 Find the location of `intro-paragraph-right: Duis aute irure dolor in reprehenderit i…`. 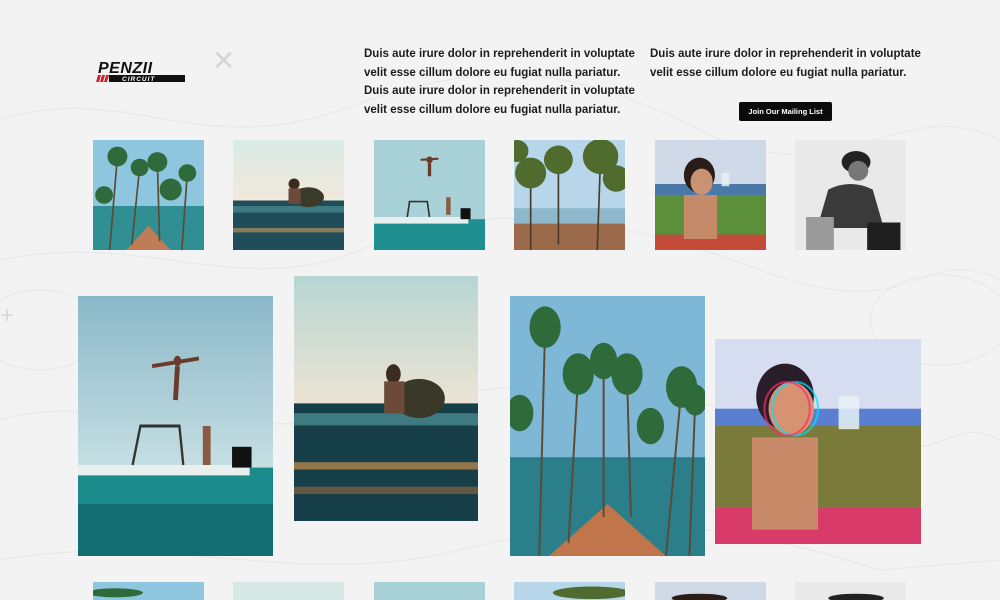

intro-paragraph-right: Duis aute irure dolor in reprehenderit i… is located at coordinates (785, 63).